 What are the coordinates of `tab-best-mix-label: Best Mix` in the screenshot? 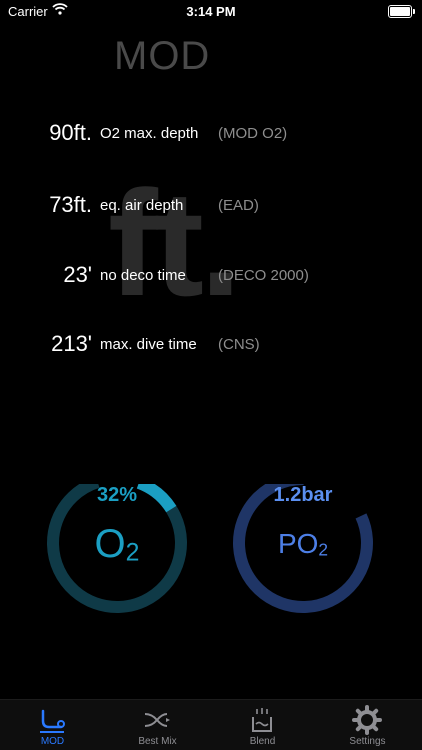 It's located at (157, 741).